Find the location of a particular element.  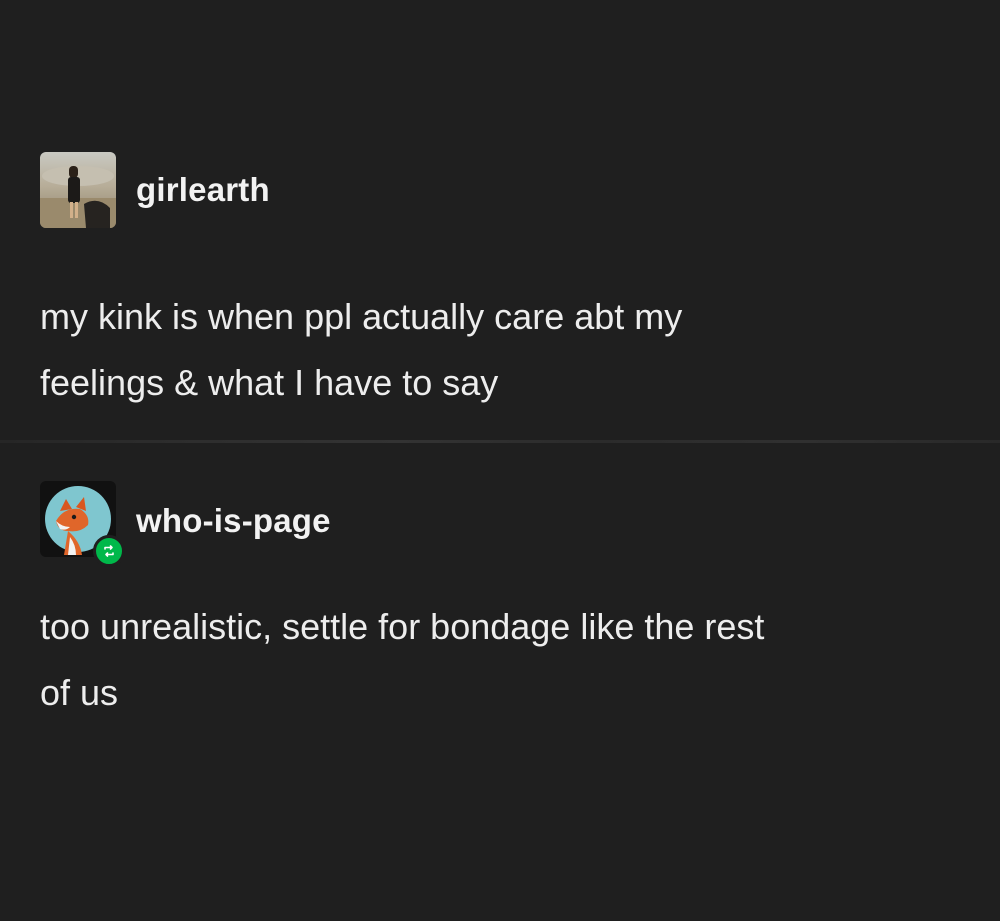

username: girlearth is located at coordinates (203, 190).